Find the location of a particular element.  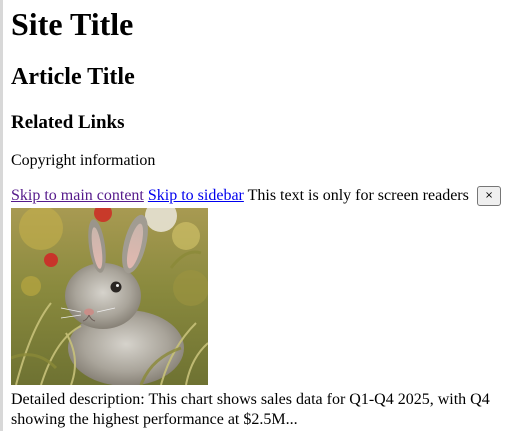

article-title: Article Title is located at coordinates (73, 77).